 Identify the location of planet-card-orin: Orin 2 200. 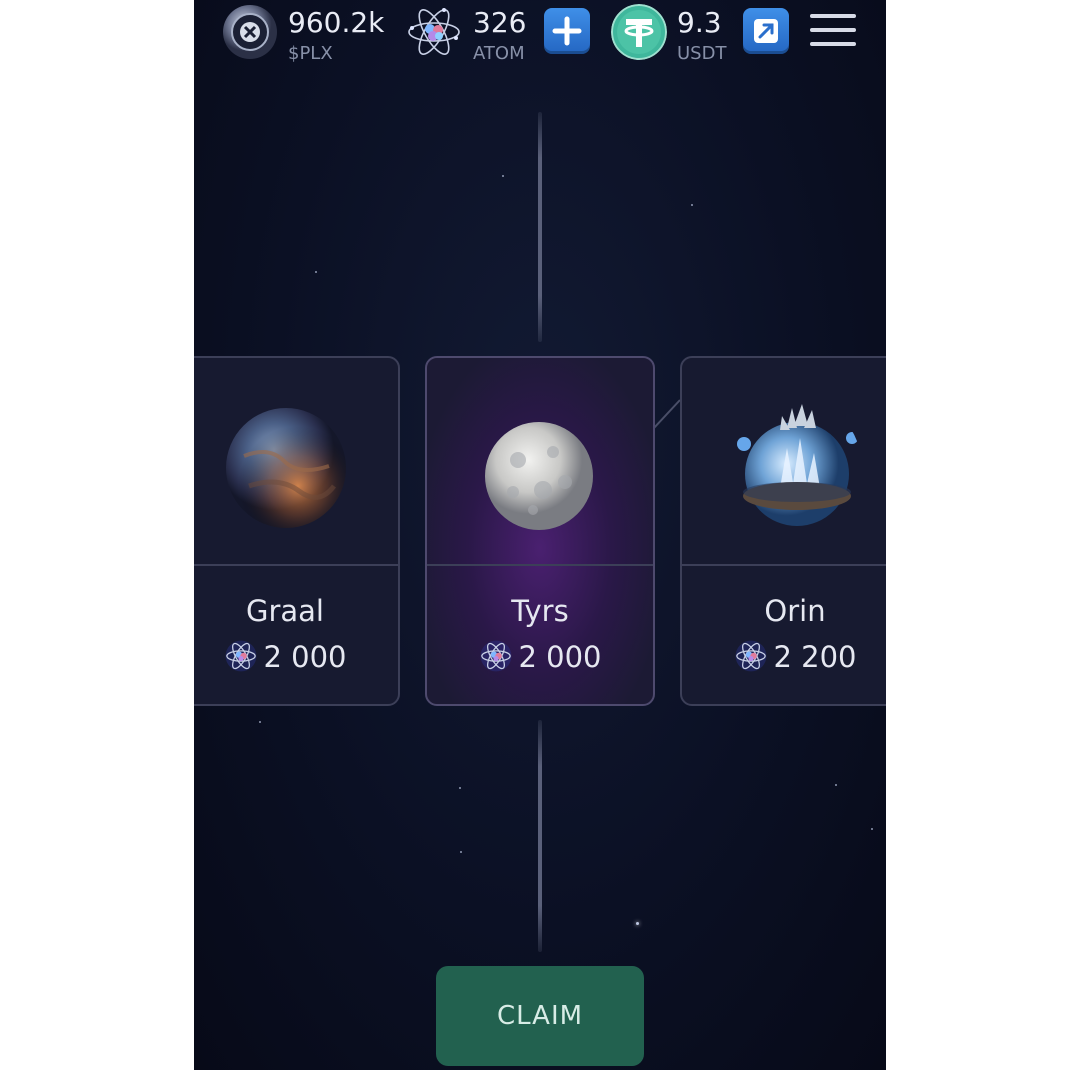
(783, 531).